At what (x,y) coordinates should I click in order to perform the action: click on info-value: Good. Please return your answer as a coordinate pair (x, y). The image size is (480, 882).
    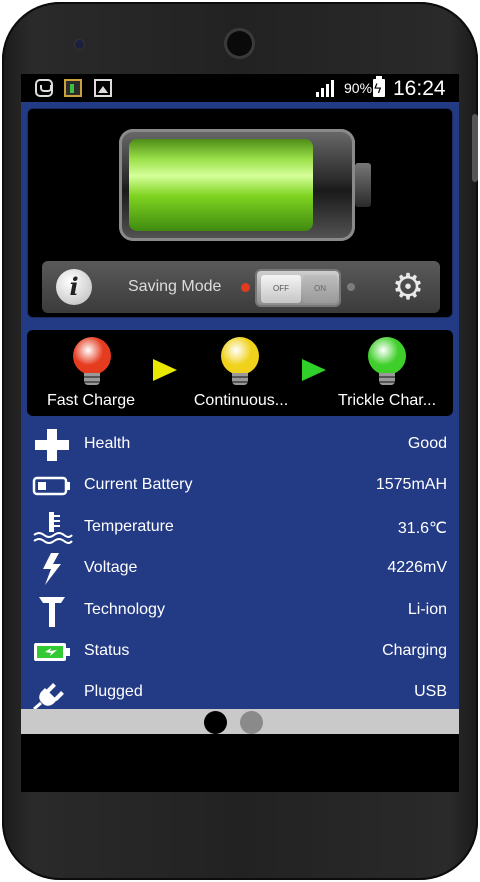
    Looking at the image, I should click on (427, 443).